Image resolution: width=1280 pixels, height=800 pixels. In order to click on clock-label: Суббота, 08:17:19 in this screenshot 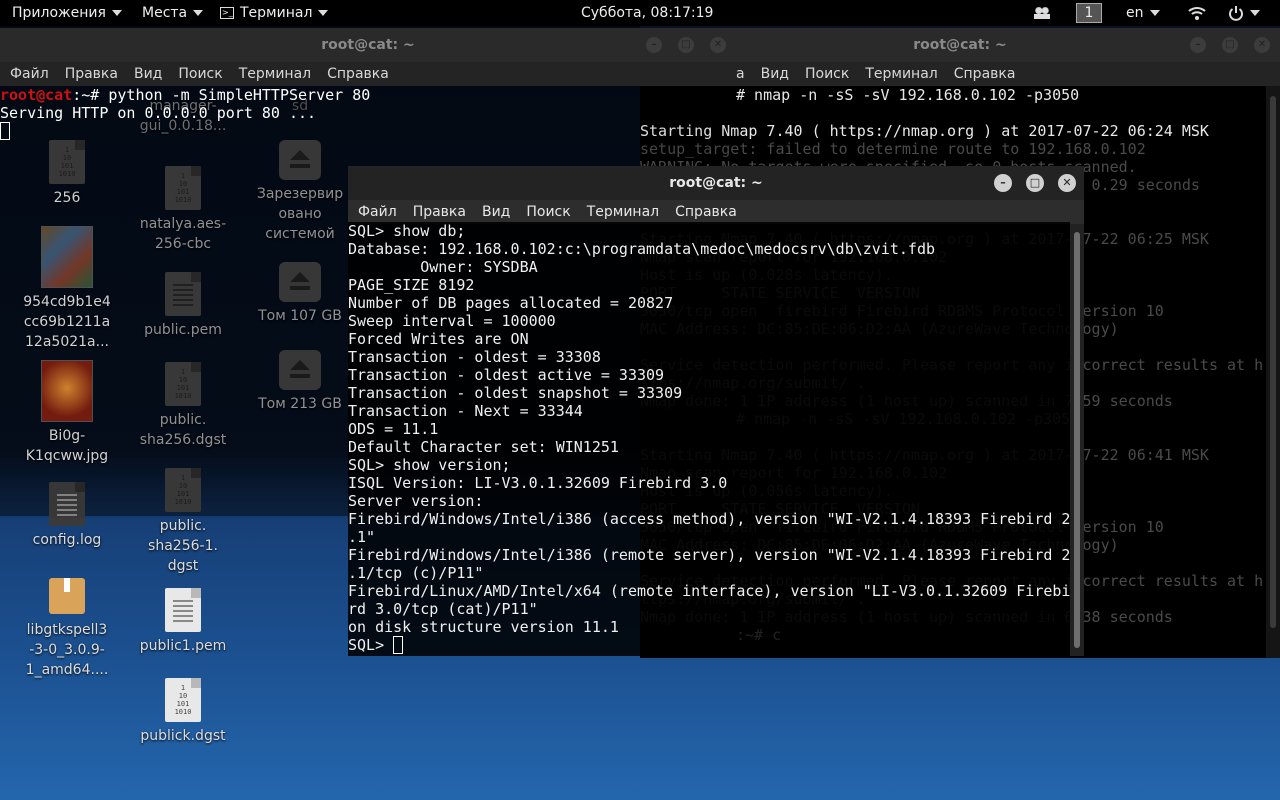, I will do `click(647, 13)`.